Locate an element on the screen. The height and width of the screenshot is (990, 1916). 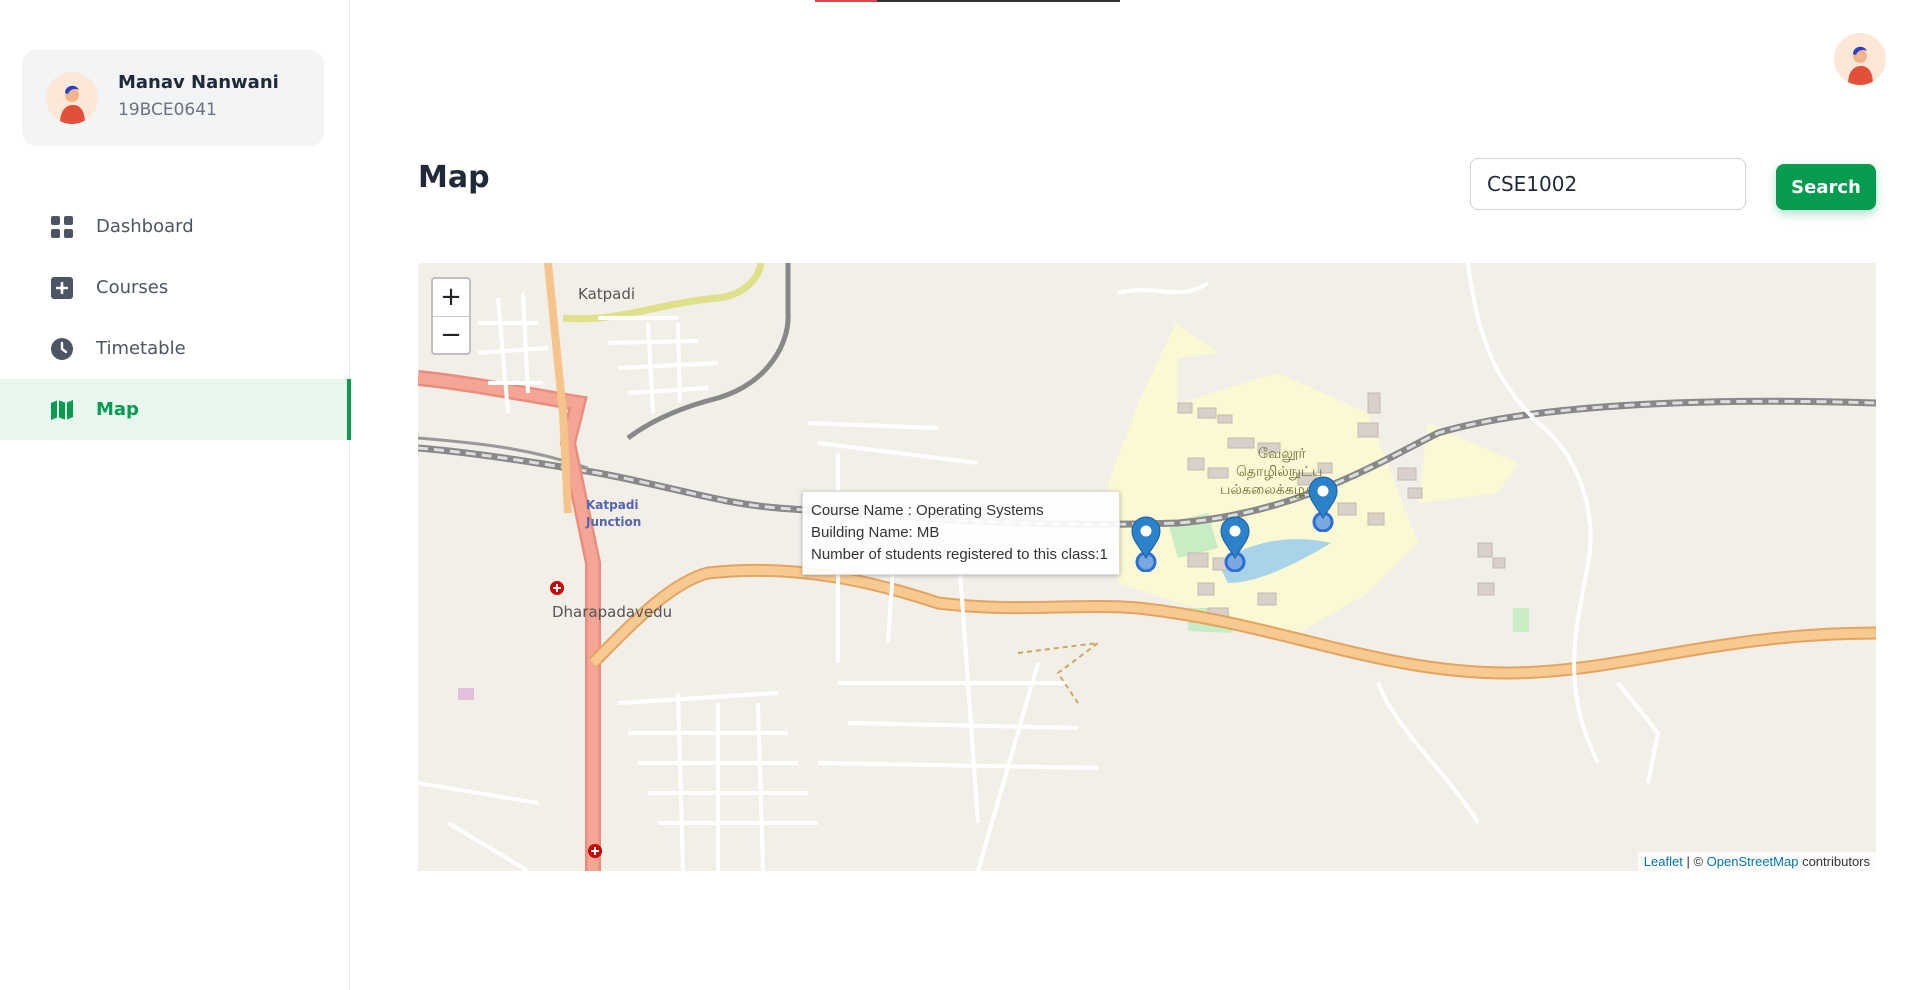
clock-icon is located at coordinates (62, 349).